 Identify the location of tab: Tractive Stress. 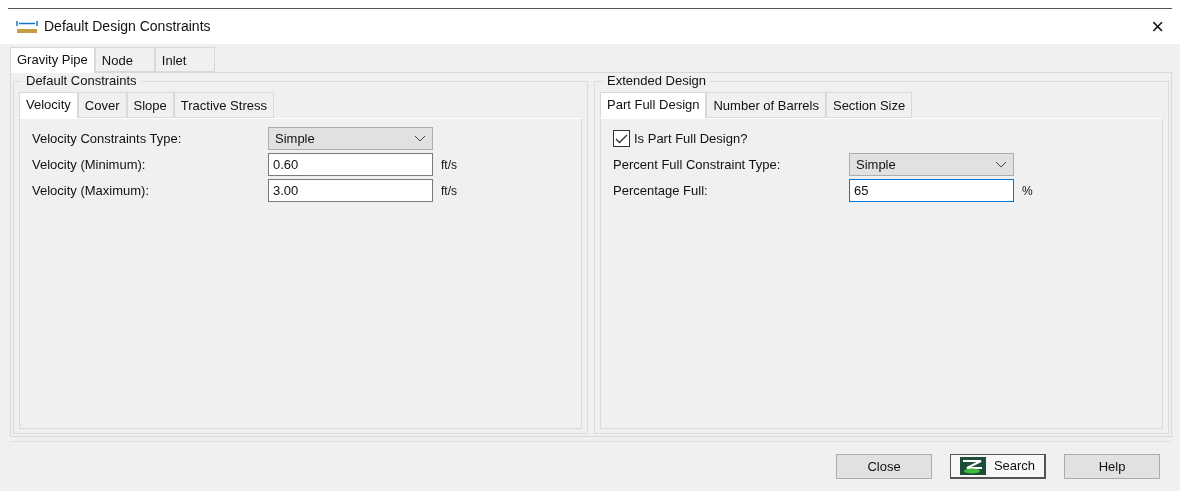
(223, 105).